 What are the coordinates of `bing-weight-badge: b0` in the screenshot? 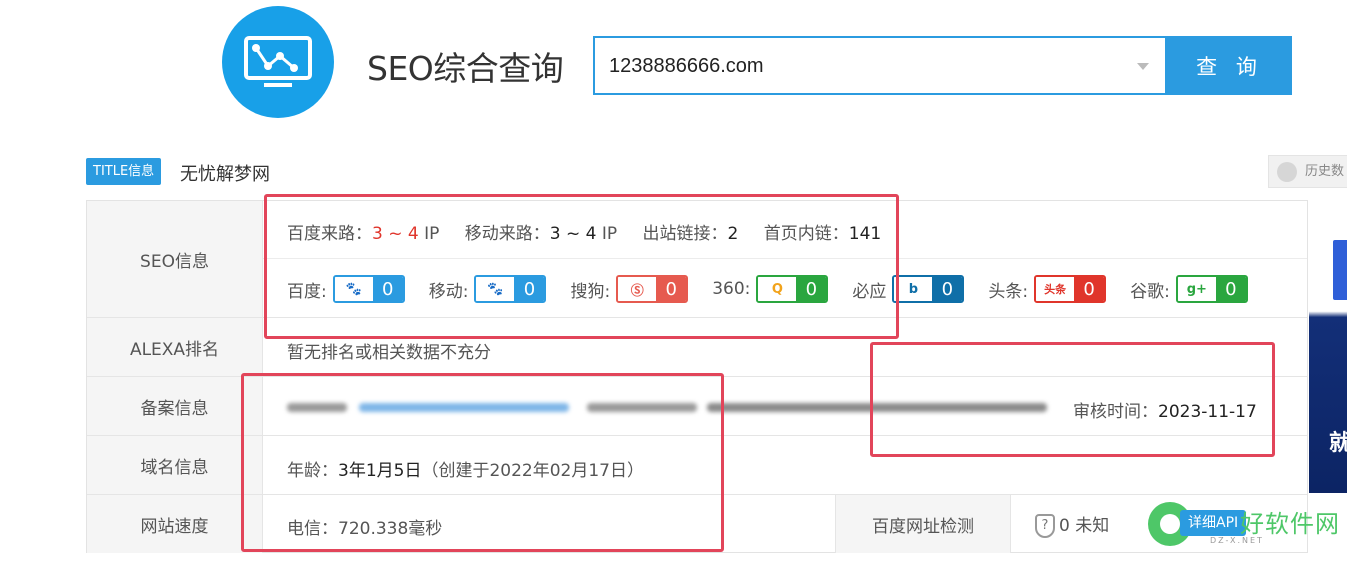 It's located at (928, 289).